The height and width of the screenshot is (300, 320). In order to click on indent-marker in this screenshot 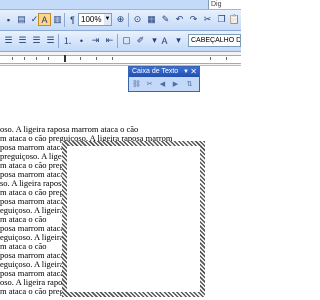, I will do `click(65, 58)`.